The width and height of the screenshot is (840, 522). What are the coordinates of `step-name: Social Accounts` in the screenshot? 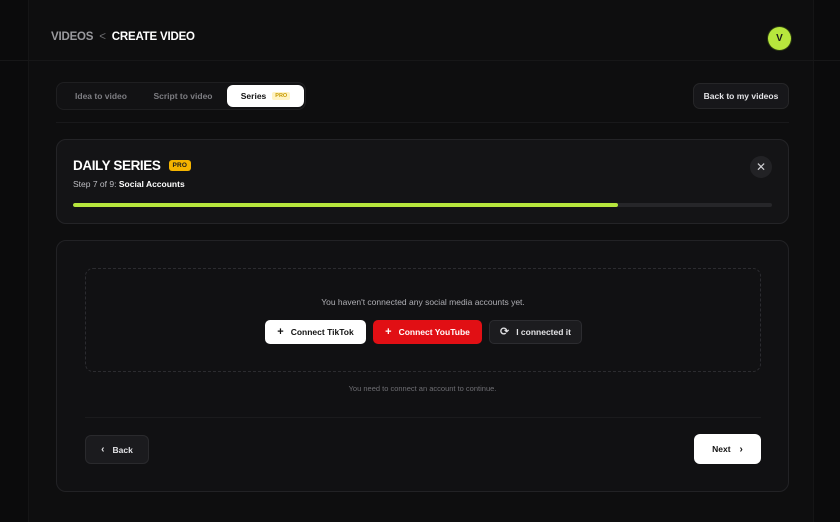 It's located at (151, 184).